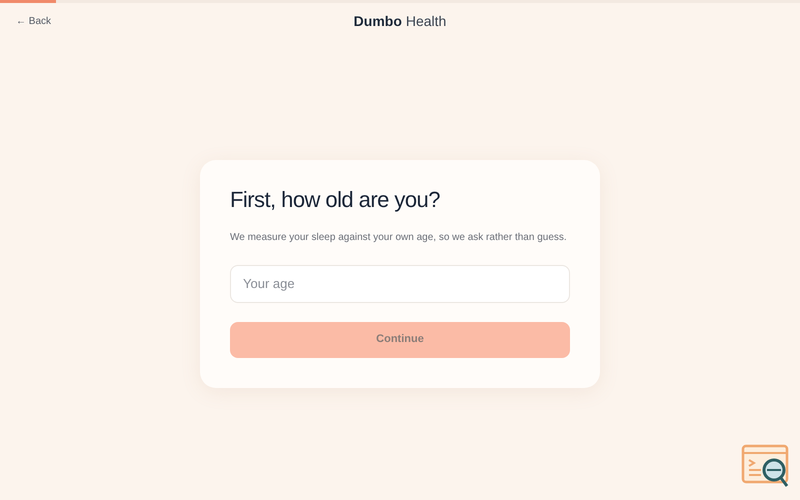  I want to click on logo-text: Health, so click(426, 21).